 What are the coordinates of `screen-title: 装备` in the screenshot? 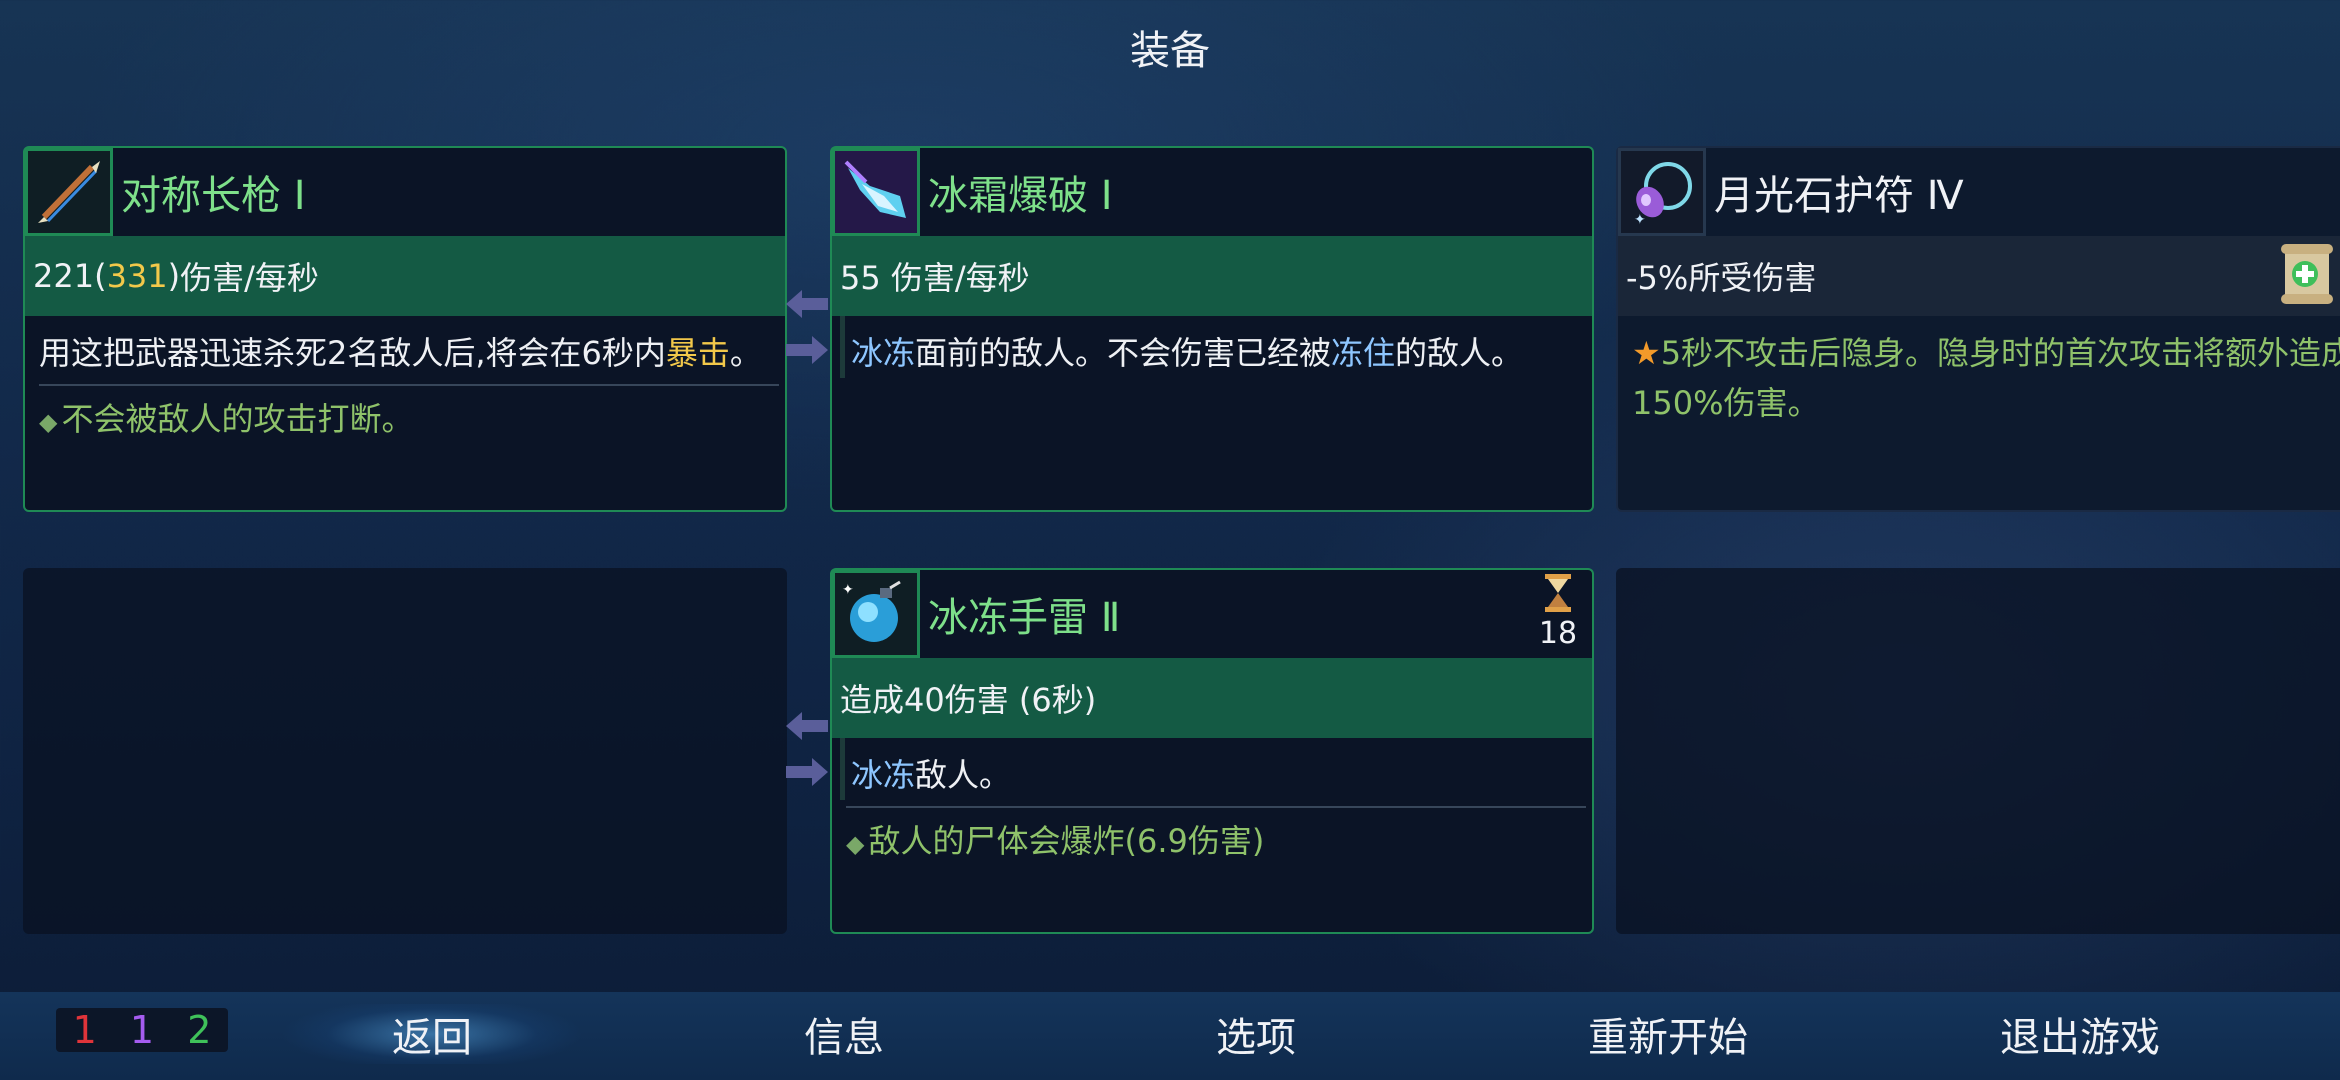 It's located at (1170, 51).